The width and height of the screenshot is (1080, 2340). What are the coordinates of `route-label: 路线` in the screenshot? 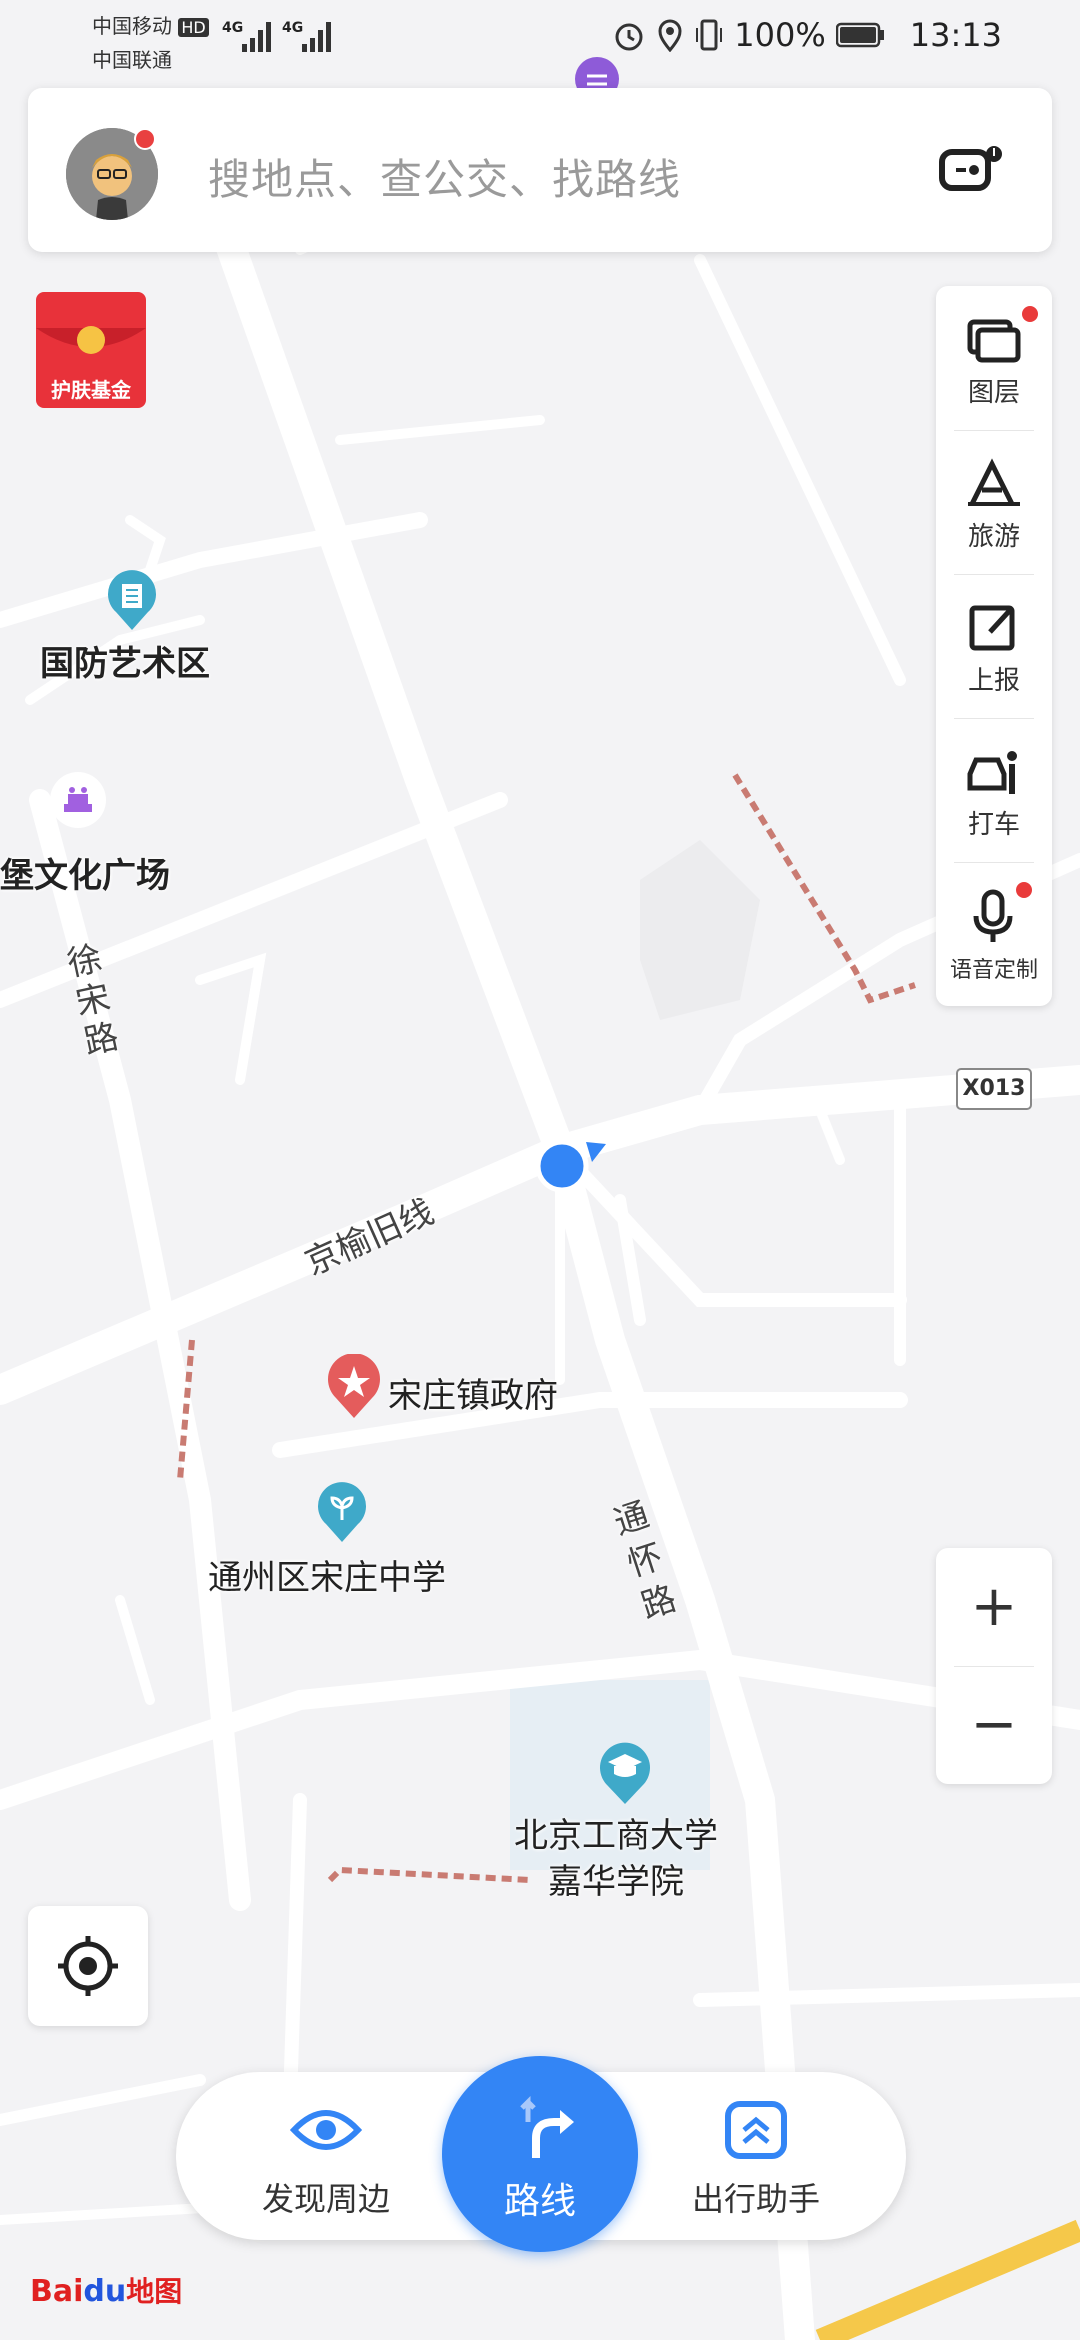 It's located at (539, 2201).